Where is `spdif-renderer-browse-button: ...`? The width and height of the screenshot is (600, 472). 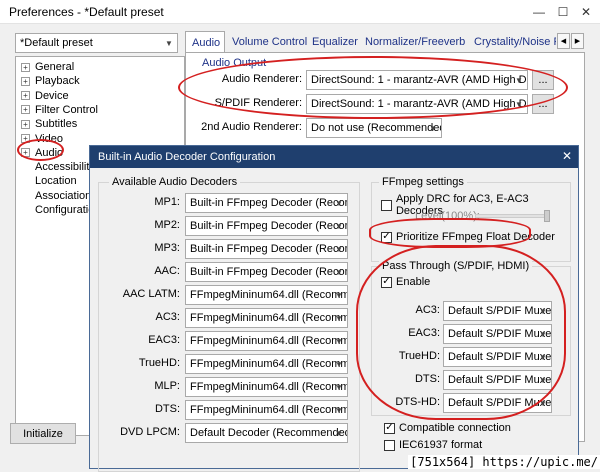
spdif-renderer-browse-button: ... is located at coordinates (543, 104).